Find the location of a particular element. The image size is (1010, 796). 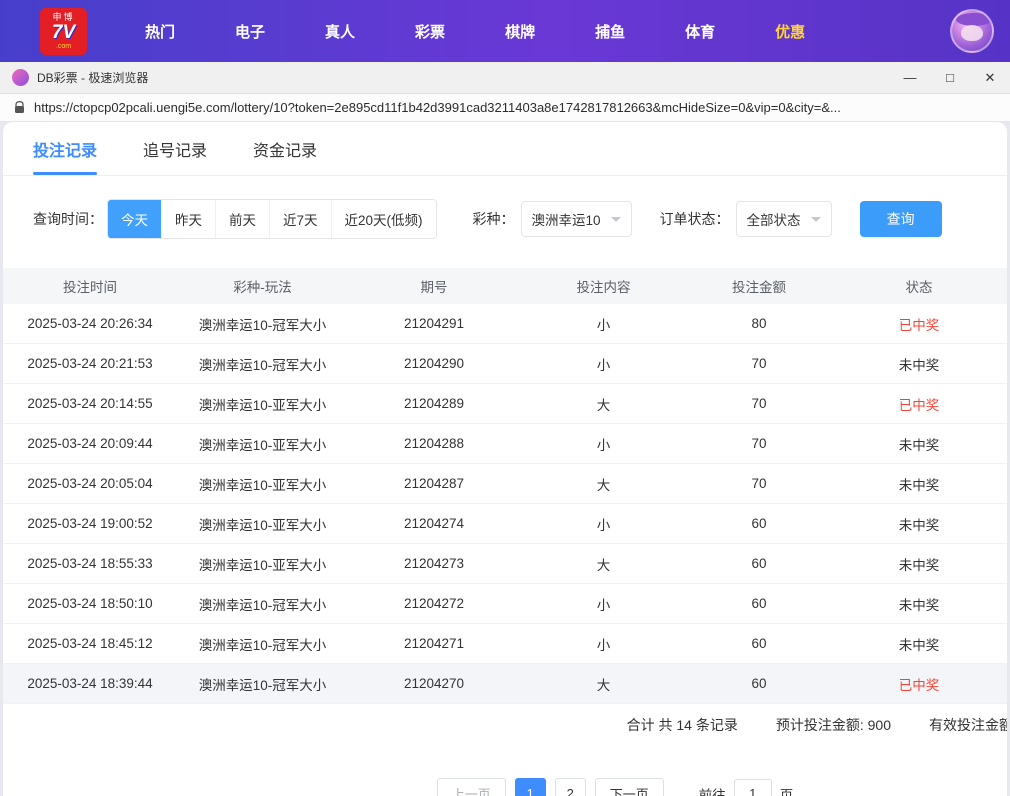

time-option-day-before: 前天 is located at coordinates (242, 219).